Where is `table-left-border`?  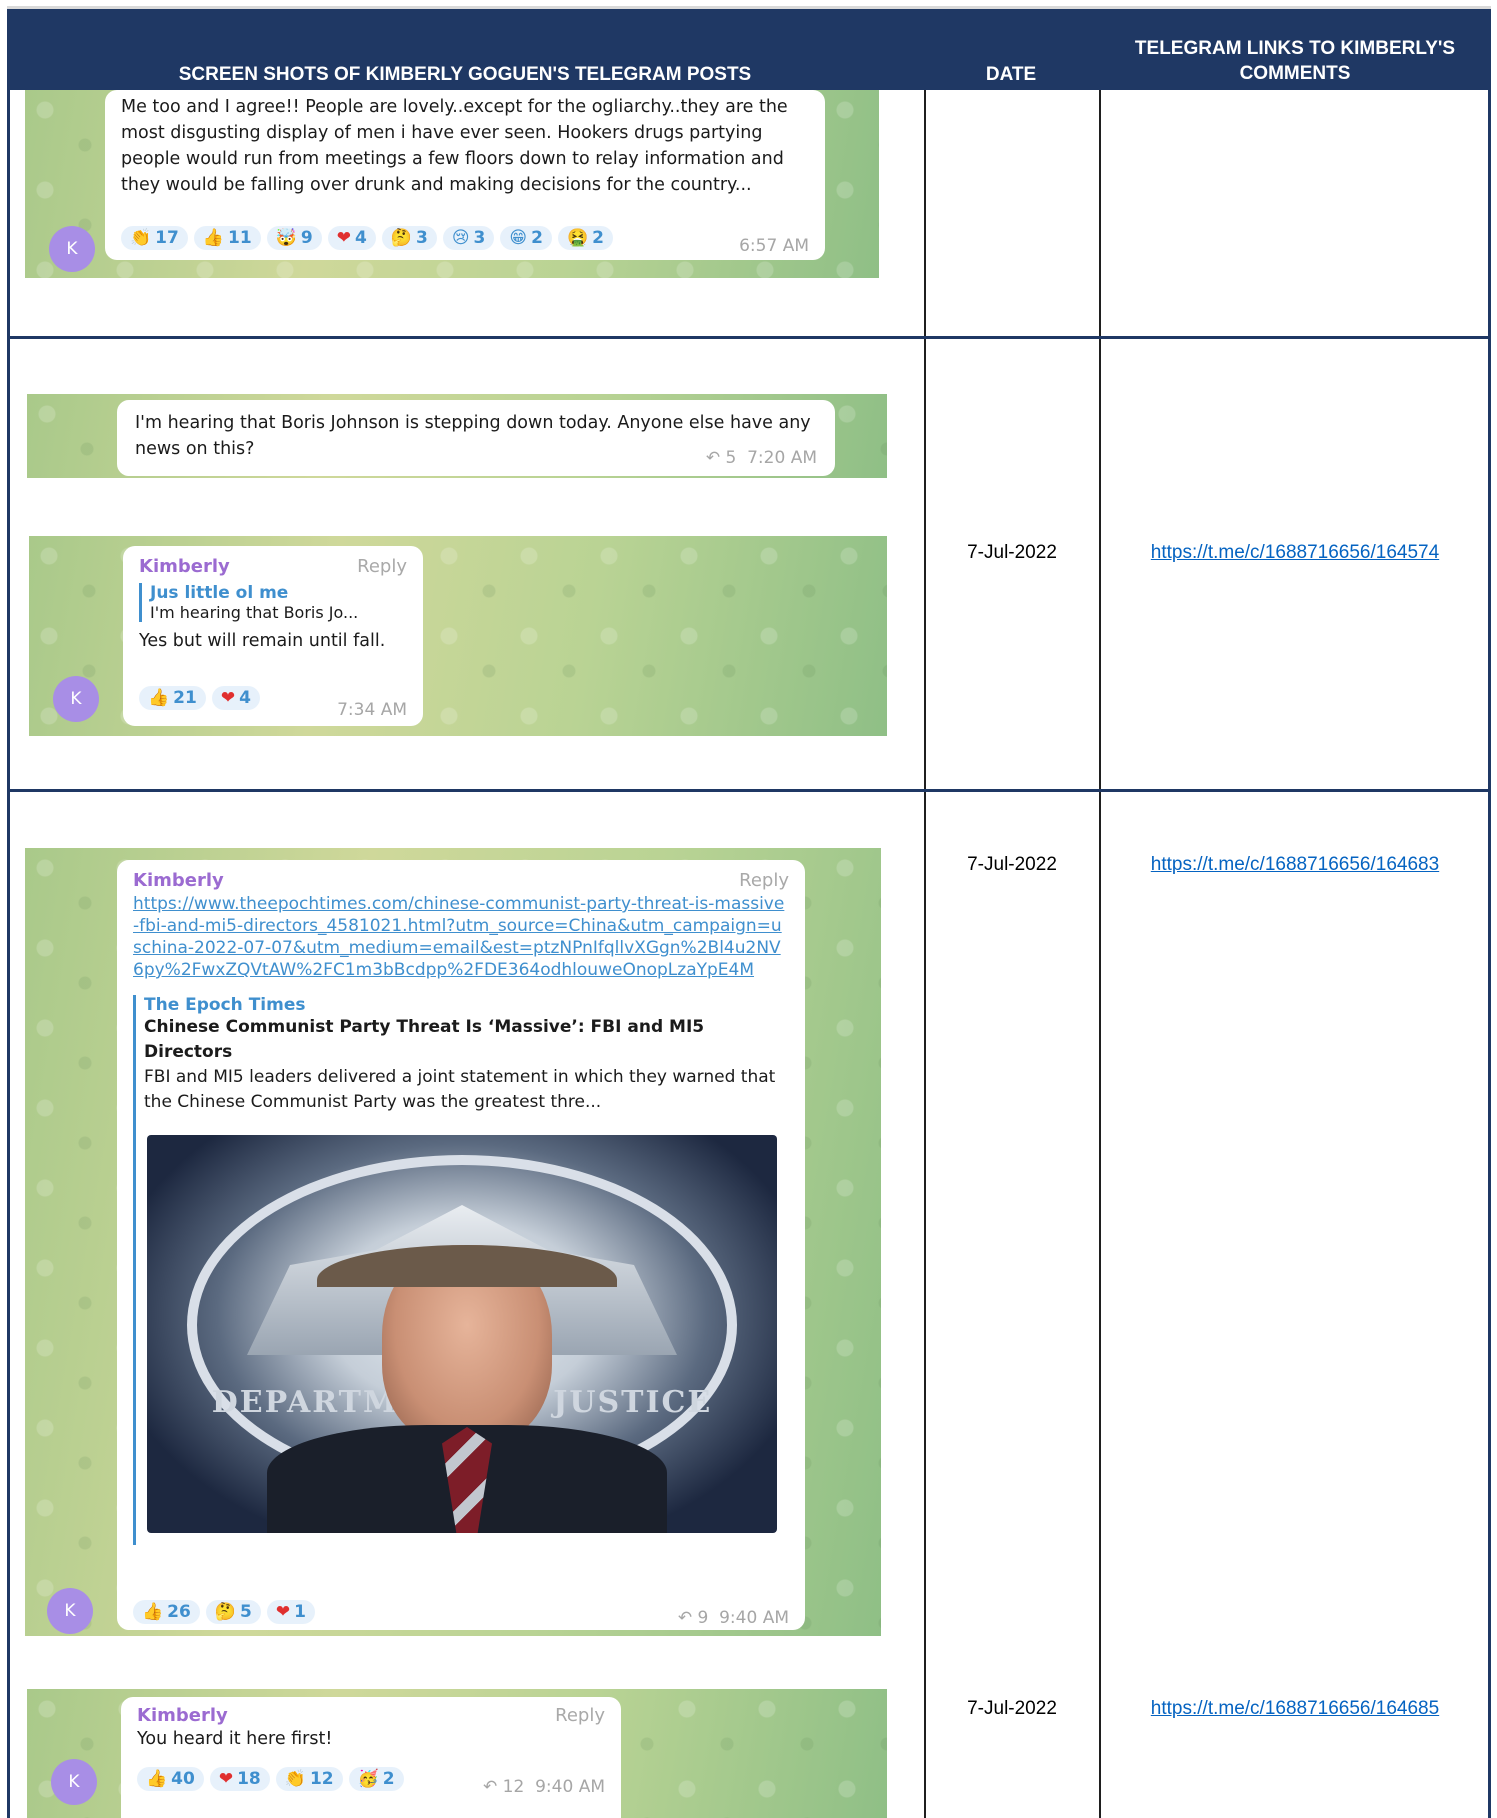 table-left-border is located at coordinates (8, 954).